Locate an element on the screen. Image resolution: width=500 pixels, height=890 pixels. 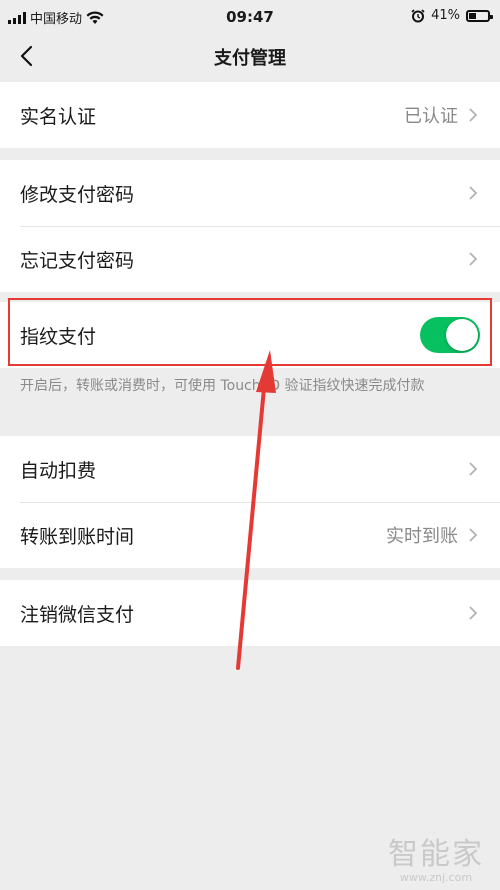
status-right: 41% is located at coordinates (452, 15).